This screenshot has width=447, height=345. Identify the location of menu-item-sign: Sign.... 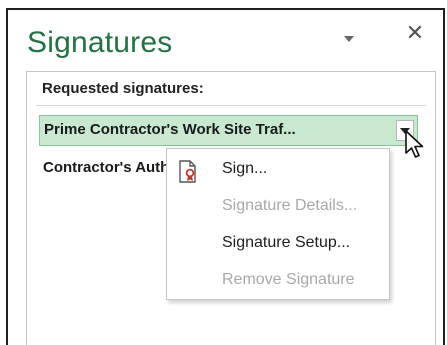
(244, 169).